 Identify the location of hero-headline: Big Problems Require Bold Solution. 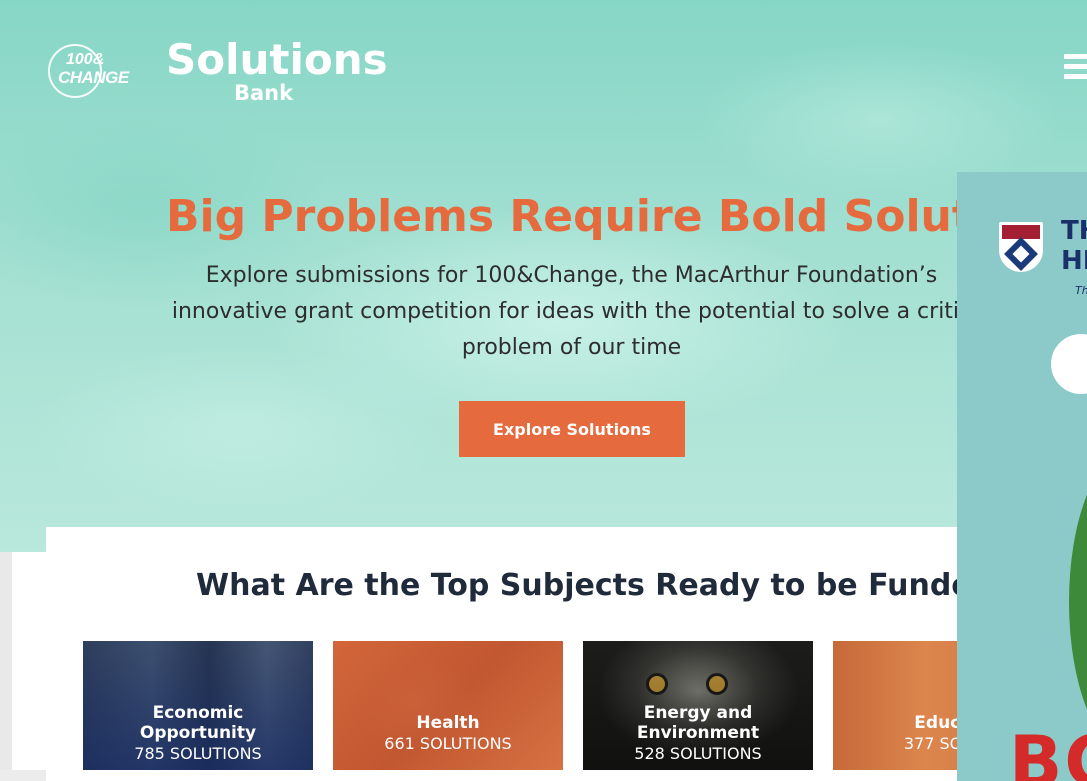
(608, 216).